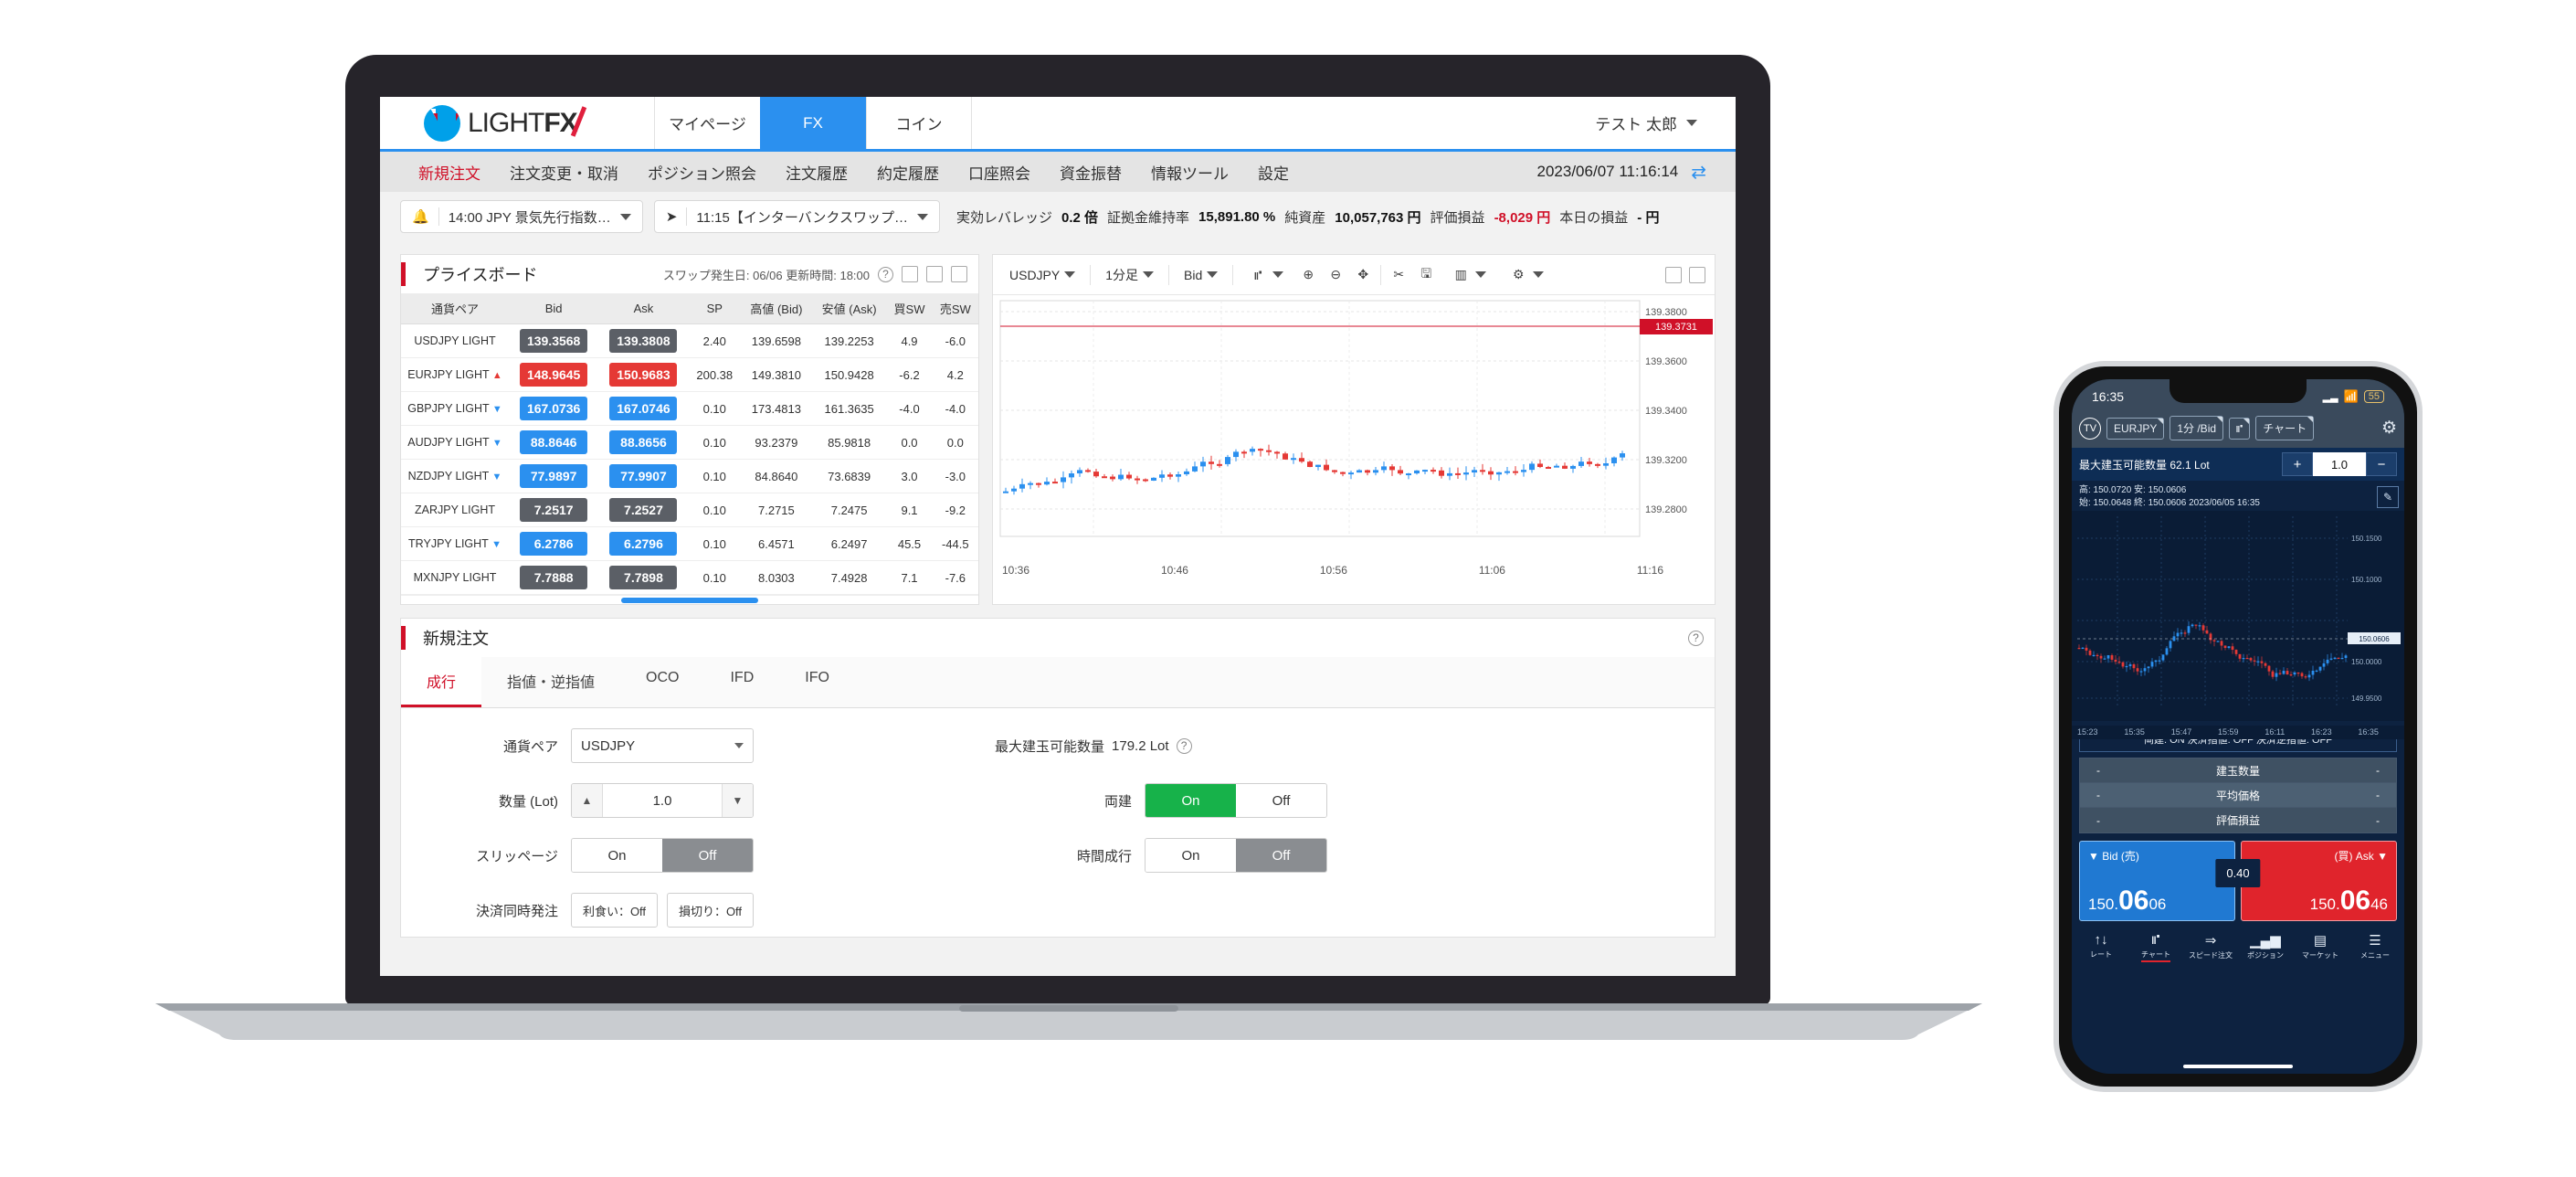 Image resolution: width=2576 pixels, height=1177 pixels. Describe the element at coordinates (2320, 946) in the screenshot. I see `phone-tab-market: ▤ マーケット` at that location.